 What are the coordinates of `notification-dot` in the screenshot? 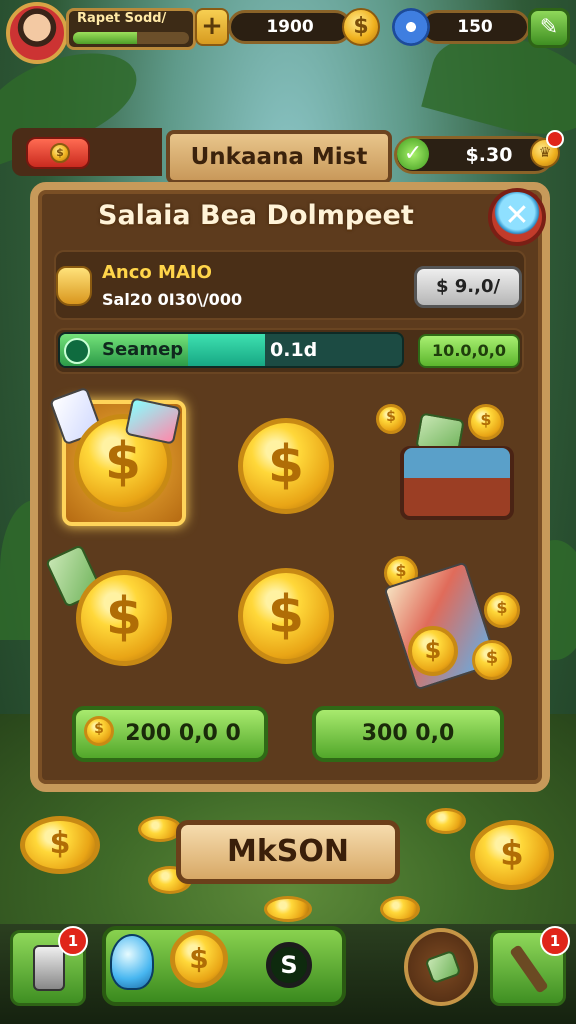 It's located at (555, 139).